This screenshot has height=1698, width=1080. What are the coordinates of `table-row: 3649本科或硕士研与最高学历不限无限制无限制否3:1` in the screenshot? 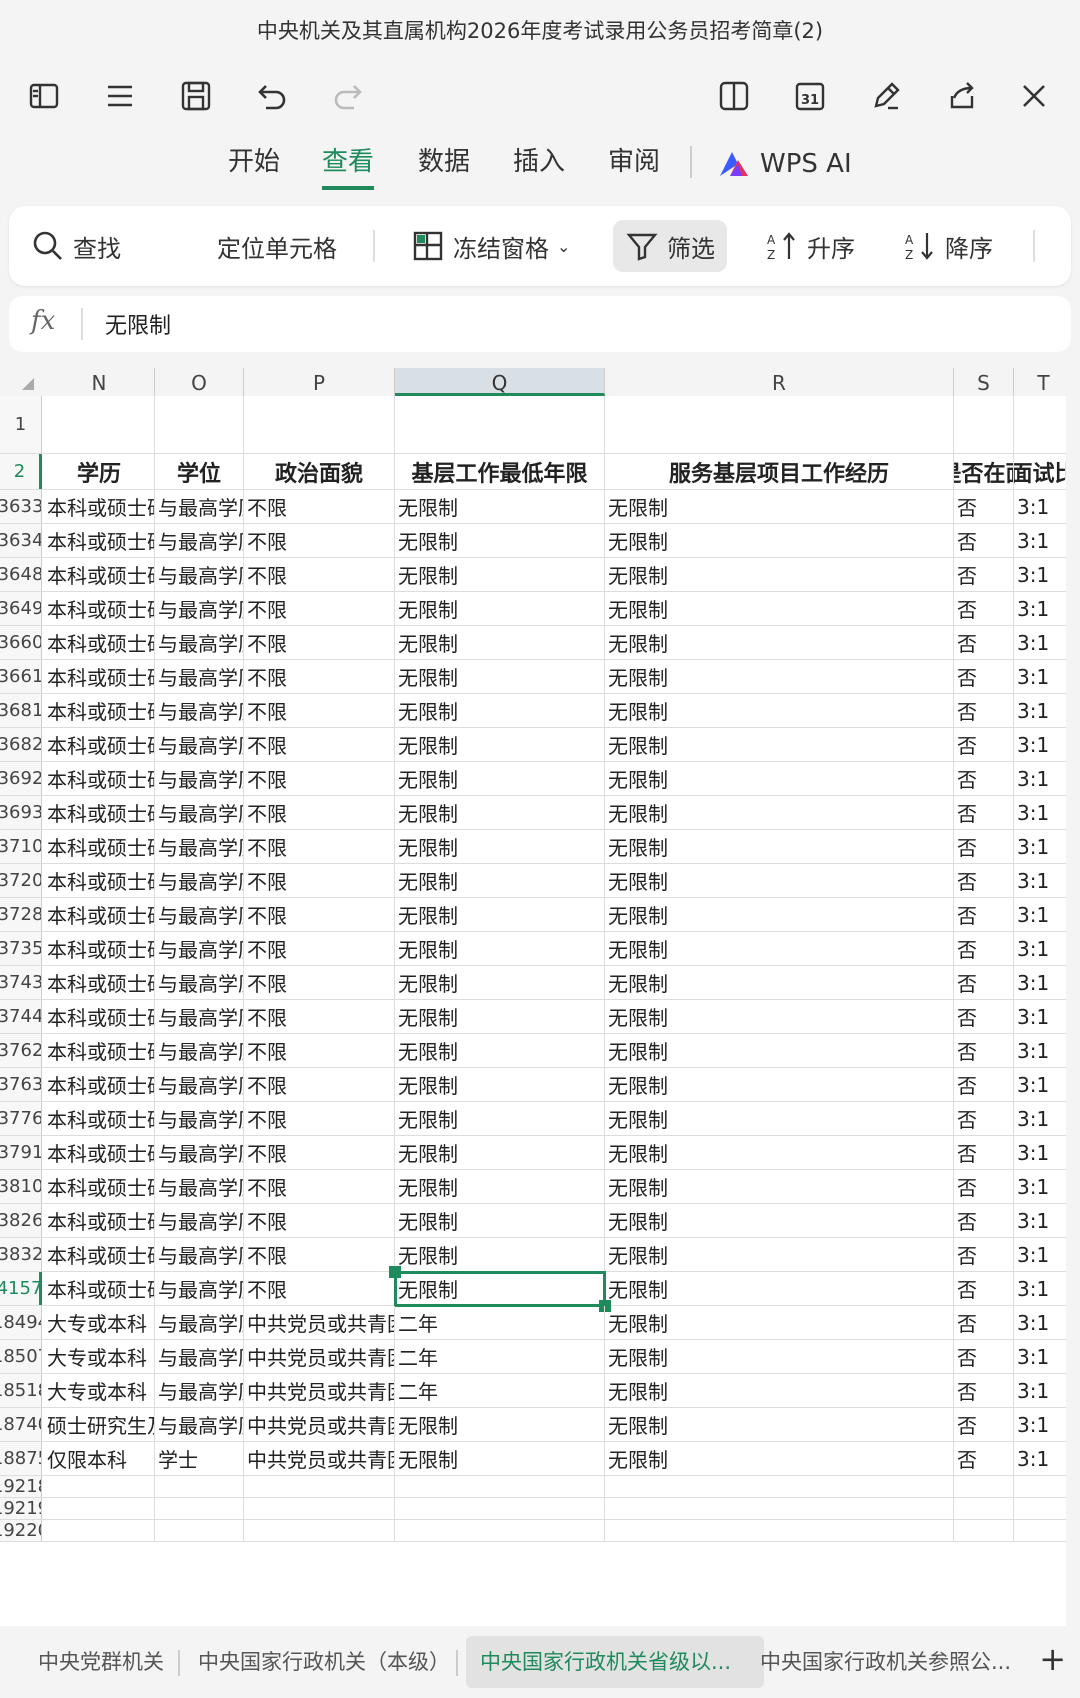 It's located at (533, 609).